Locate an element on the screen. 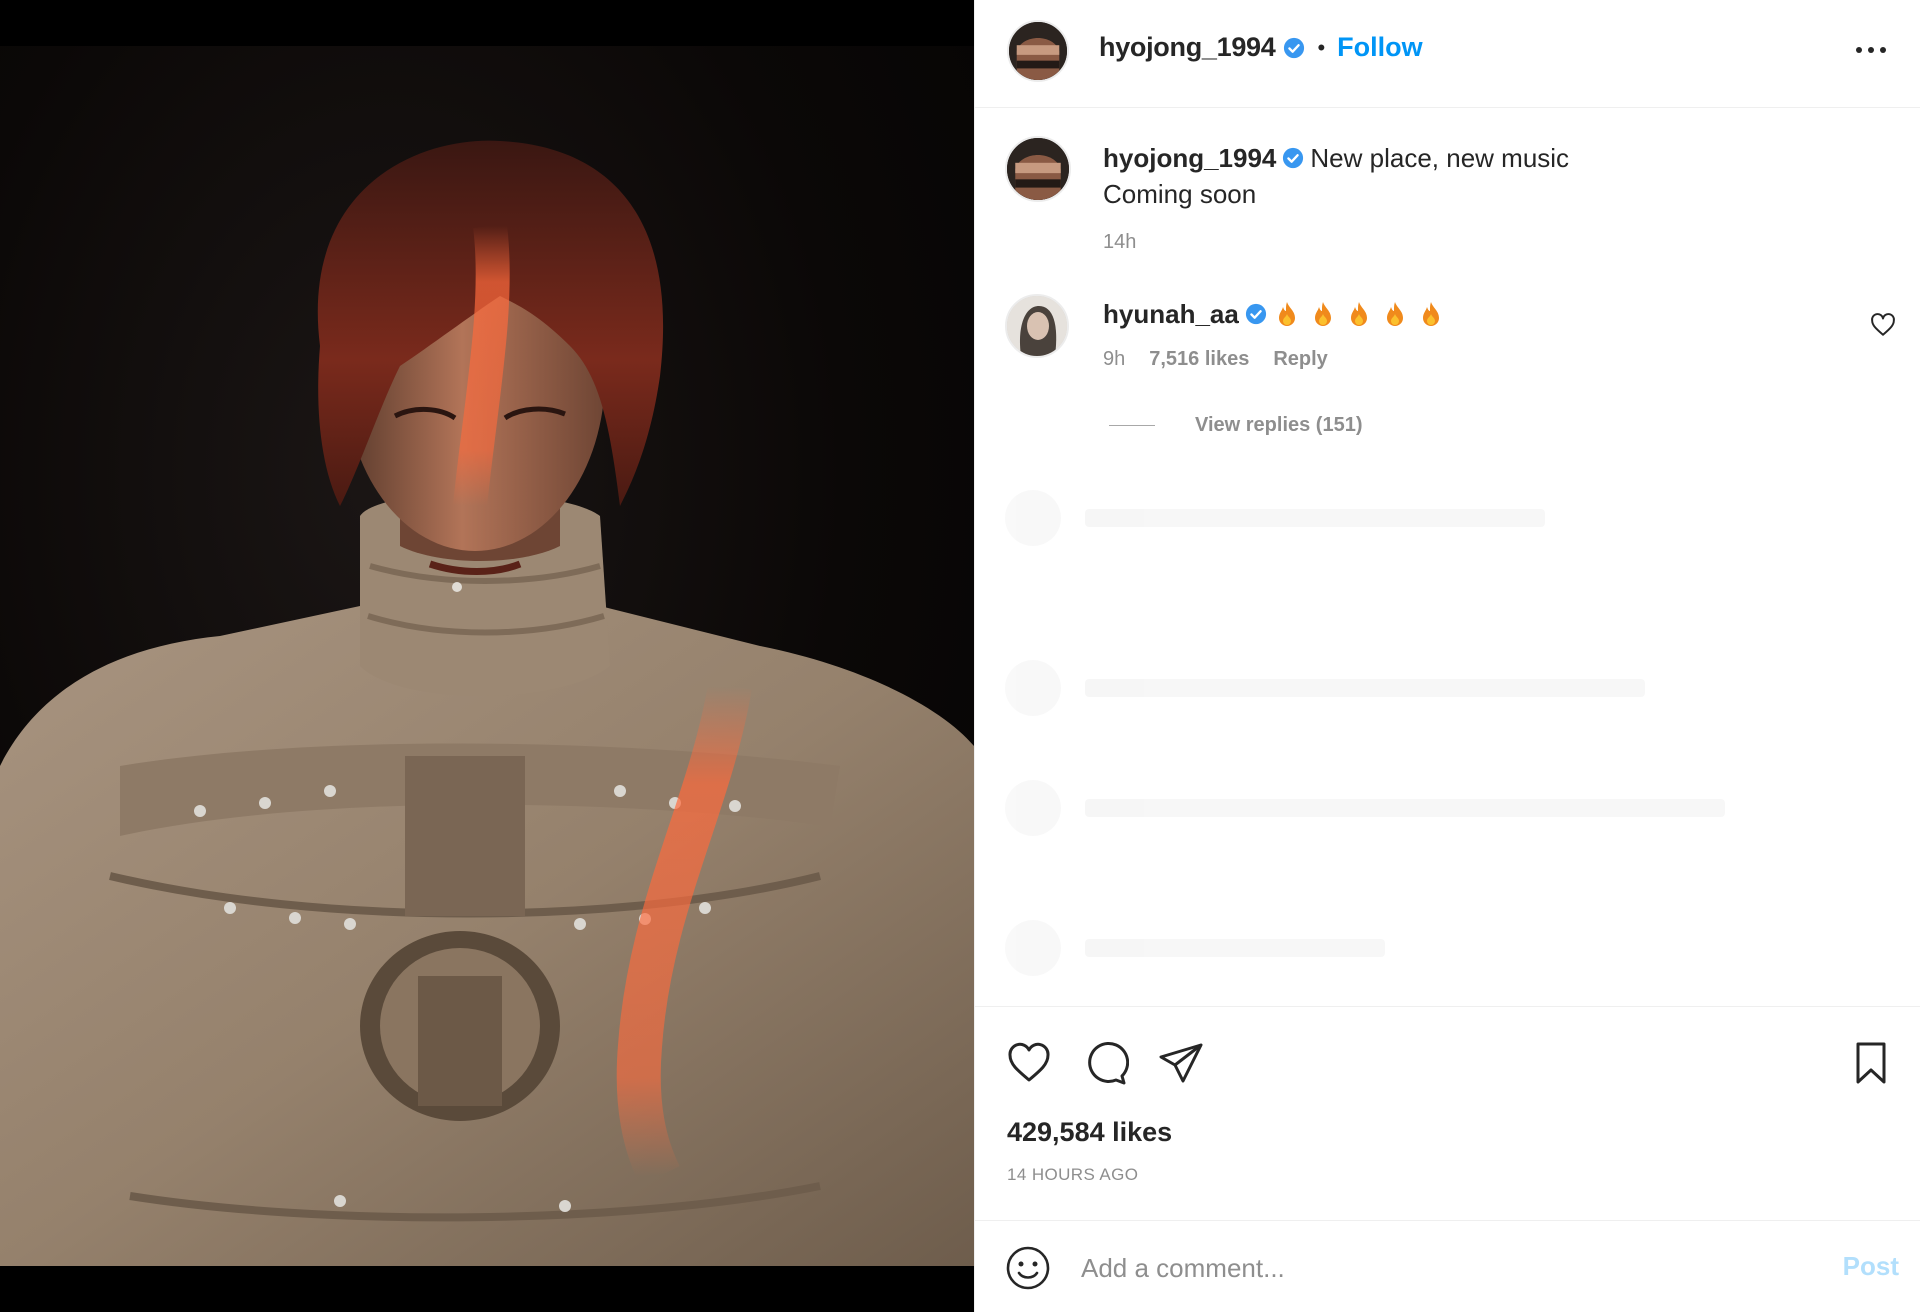 Image resolution: width=1920 pixels, height=1312 pixels. add-comment-bar: Post is located at coordinates (1447, 1266).